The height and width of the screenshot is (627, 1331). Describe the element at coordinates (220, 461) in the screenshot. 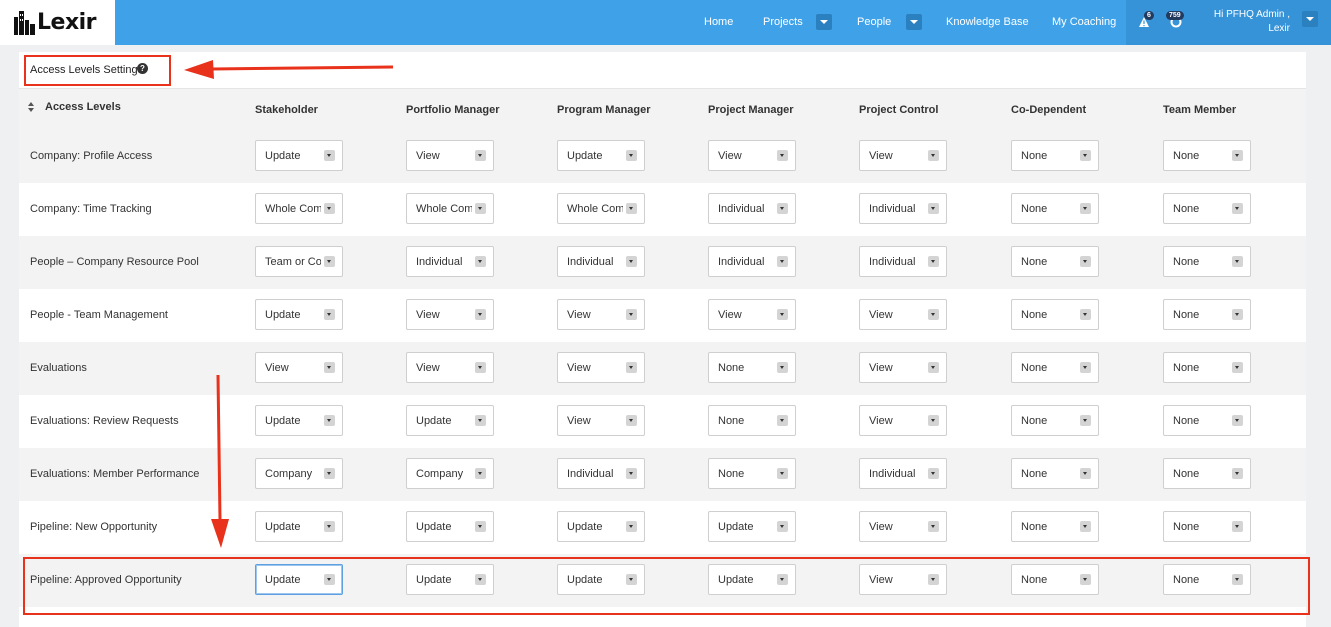

I see `annotation-arrow-vertical` at that location.